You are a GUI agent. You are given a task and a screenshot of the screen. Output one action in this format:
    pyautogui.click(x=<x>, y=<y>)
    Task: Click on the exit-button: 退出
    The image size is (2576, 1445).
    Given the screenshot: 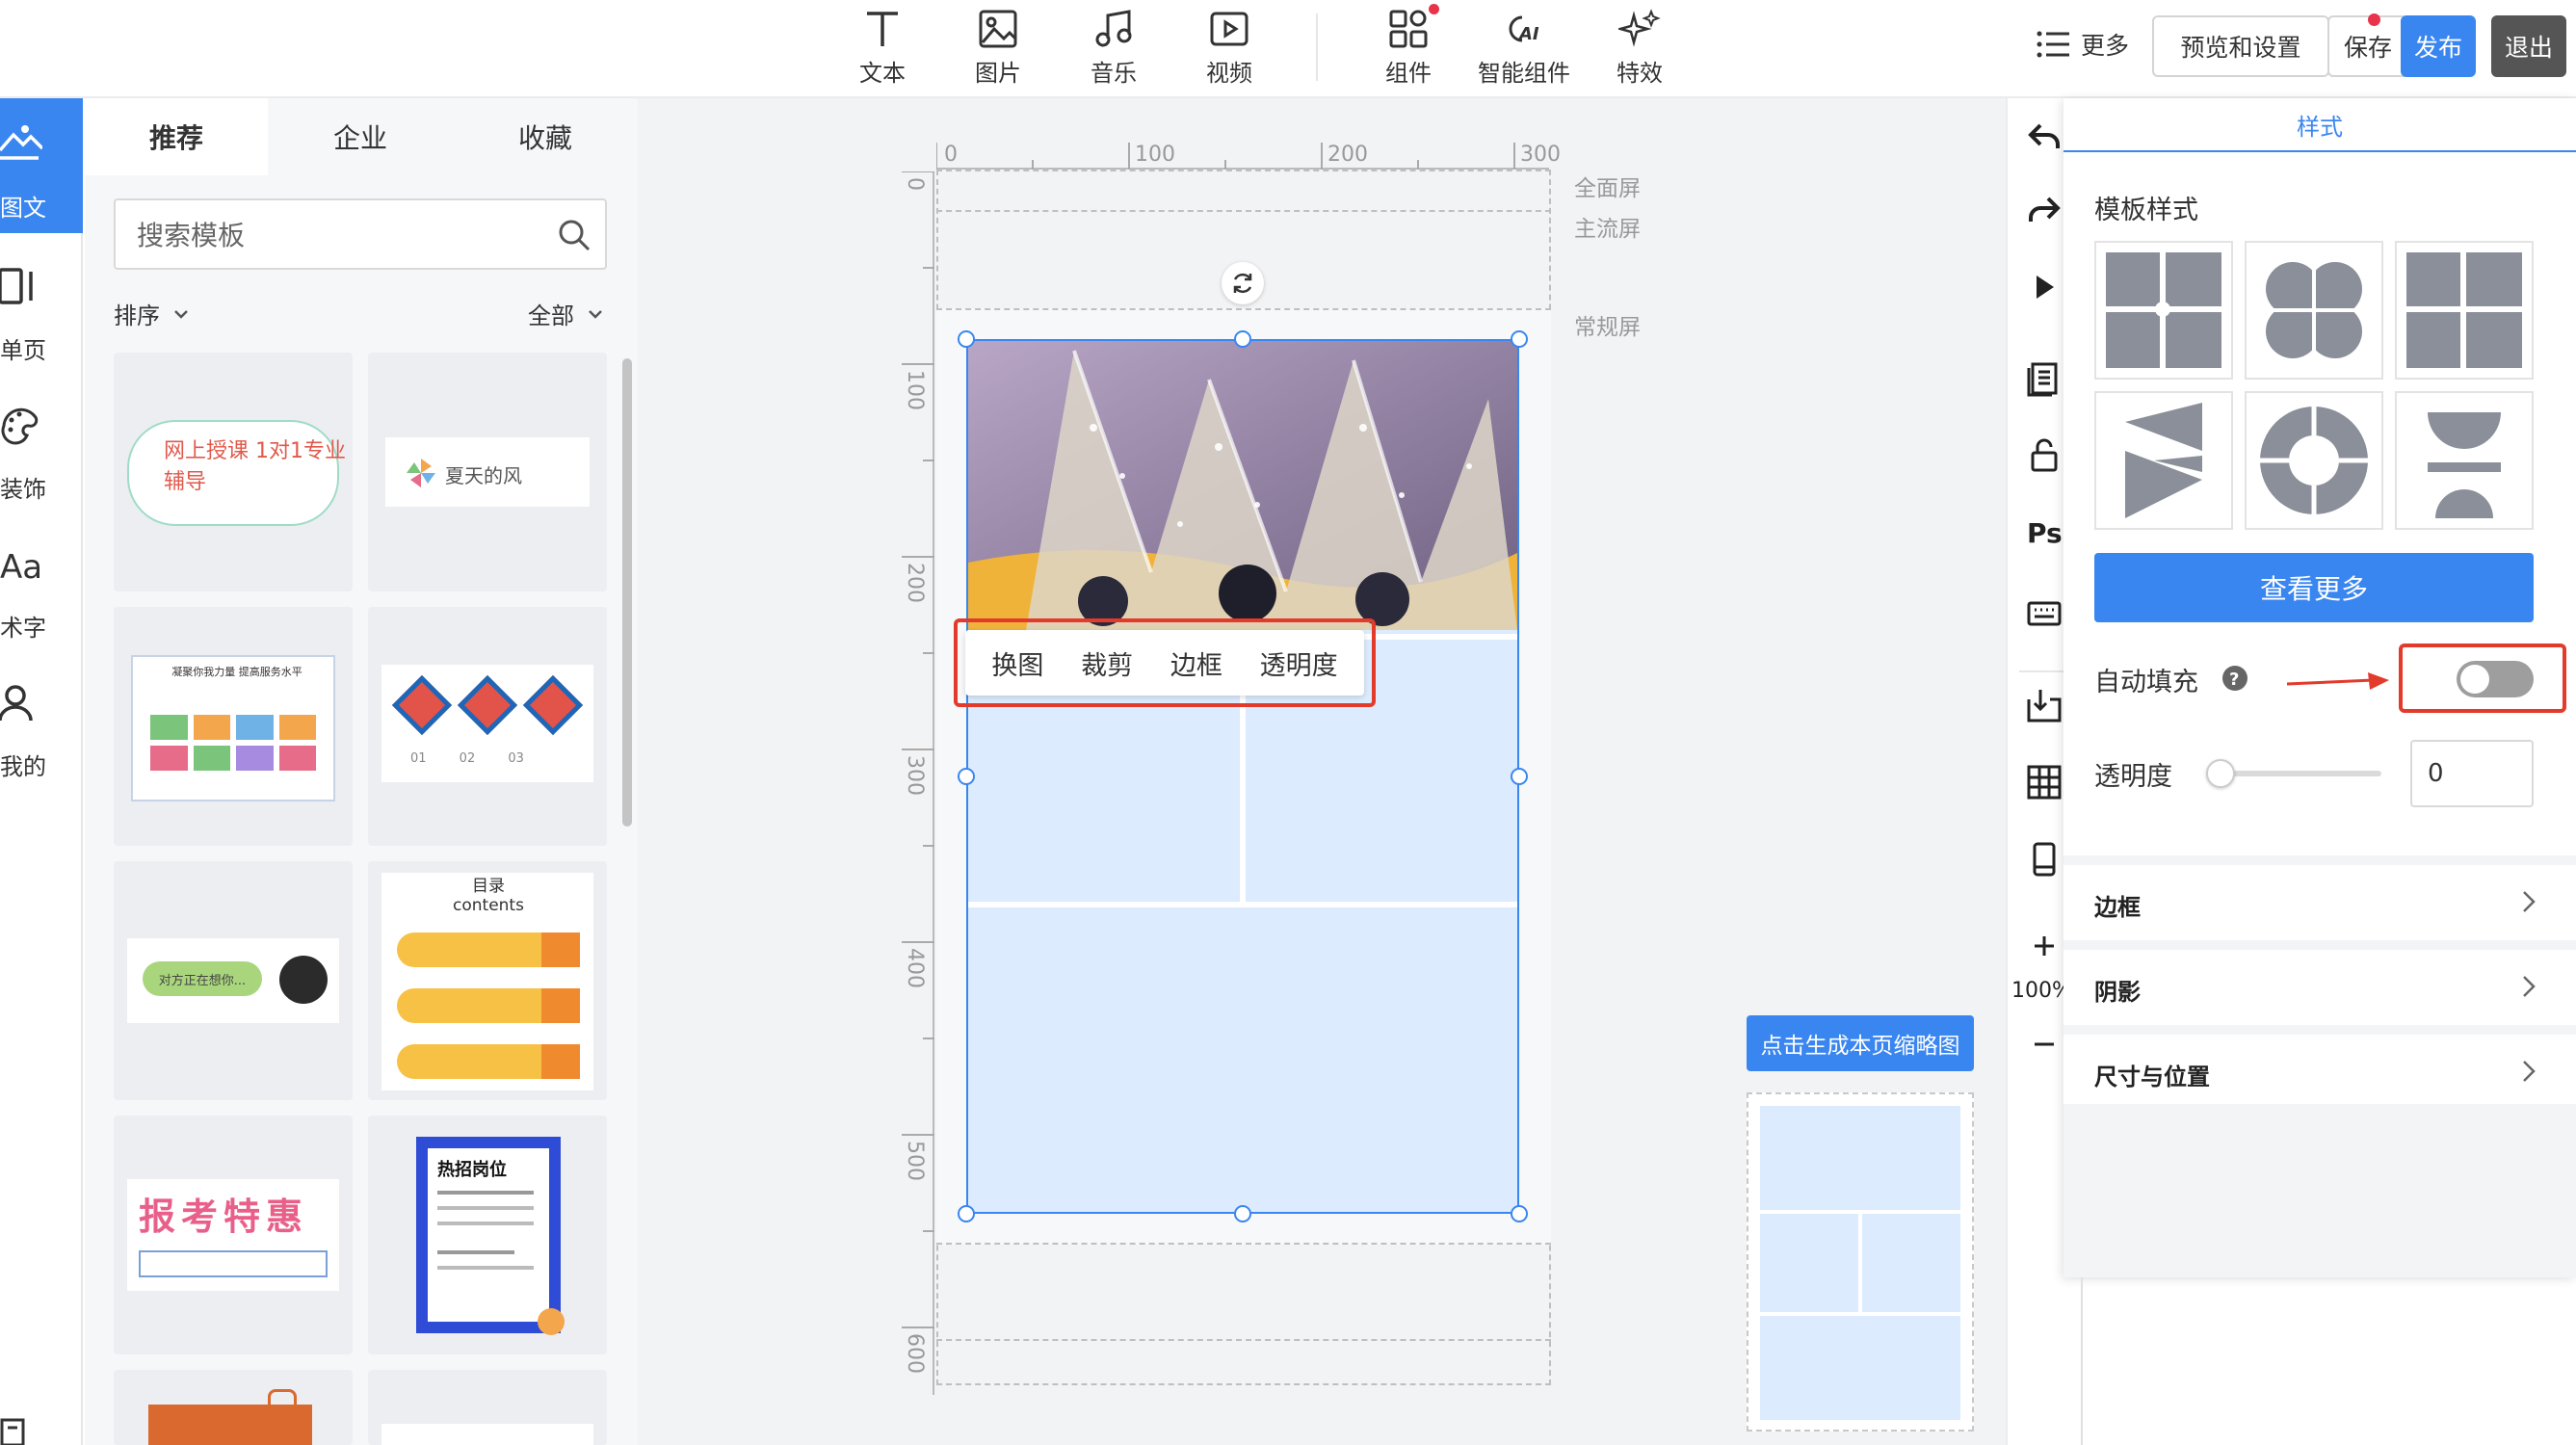 What is the action you would take?
    pyautogui.click(x=2529, y=46)
    